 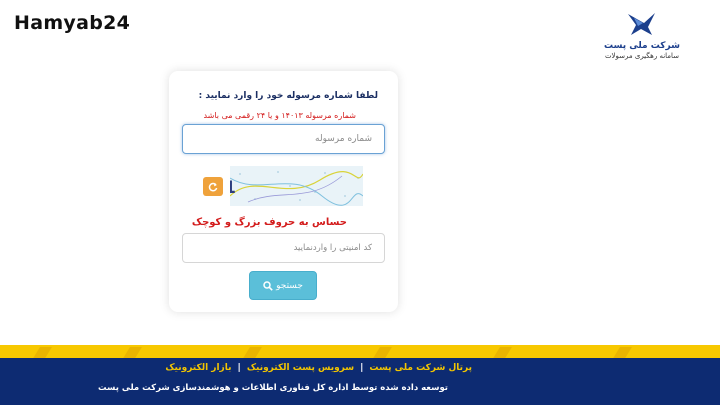 What do you see at coordinates (641, 24) in the screenshot?
I see `post-bird-icon` at bounding box center [641, 24].